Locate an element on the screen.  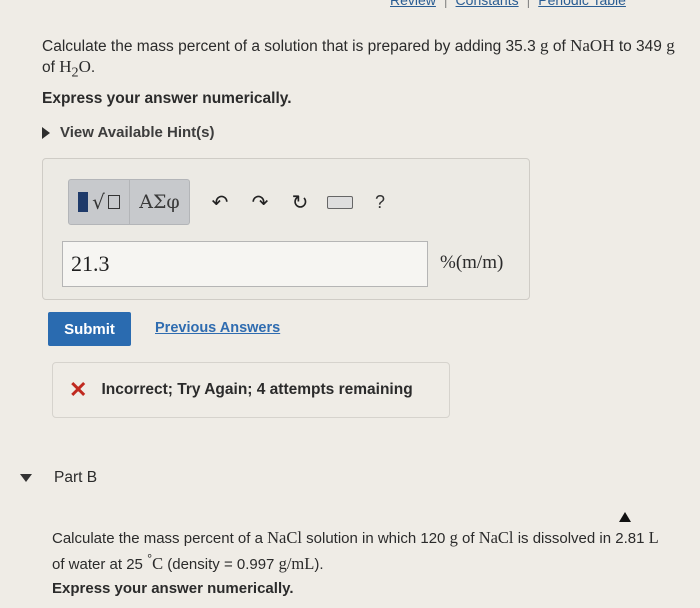
part-b-title: Part B is located at coordinates (75, 478).